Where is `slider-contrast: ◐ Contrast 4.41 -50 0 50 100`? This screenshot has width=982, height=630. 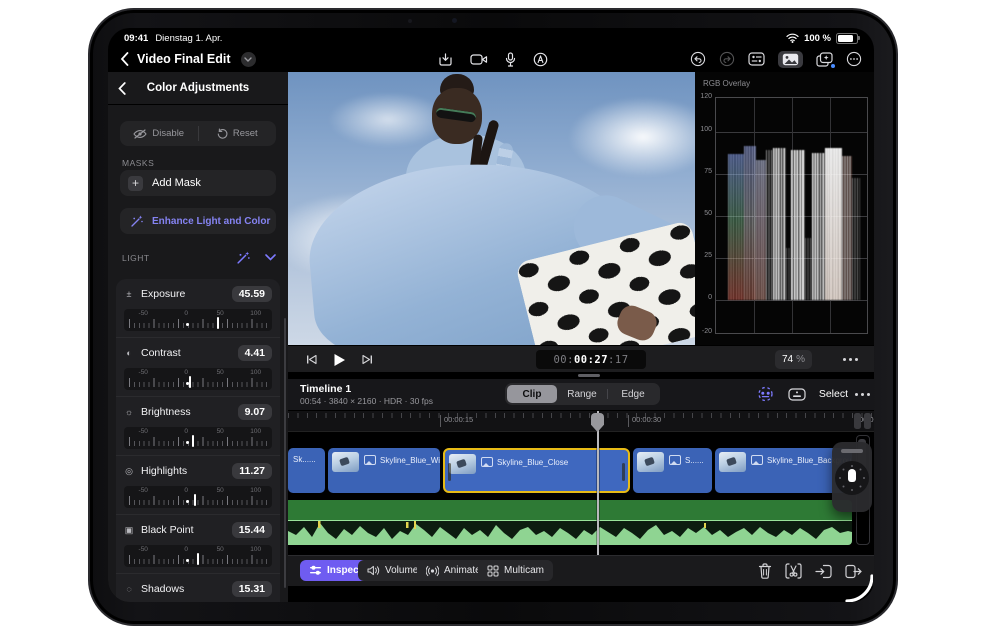
slider-contrast: ◐ Contrast 4.41 -50 0 50 100 is located at coordinates (198, 366).